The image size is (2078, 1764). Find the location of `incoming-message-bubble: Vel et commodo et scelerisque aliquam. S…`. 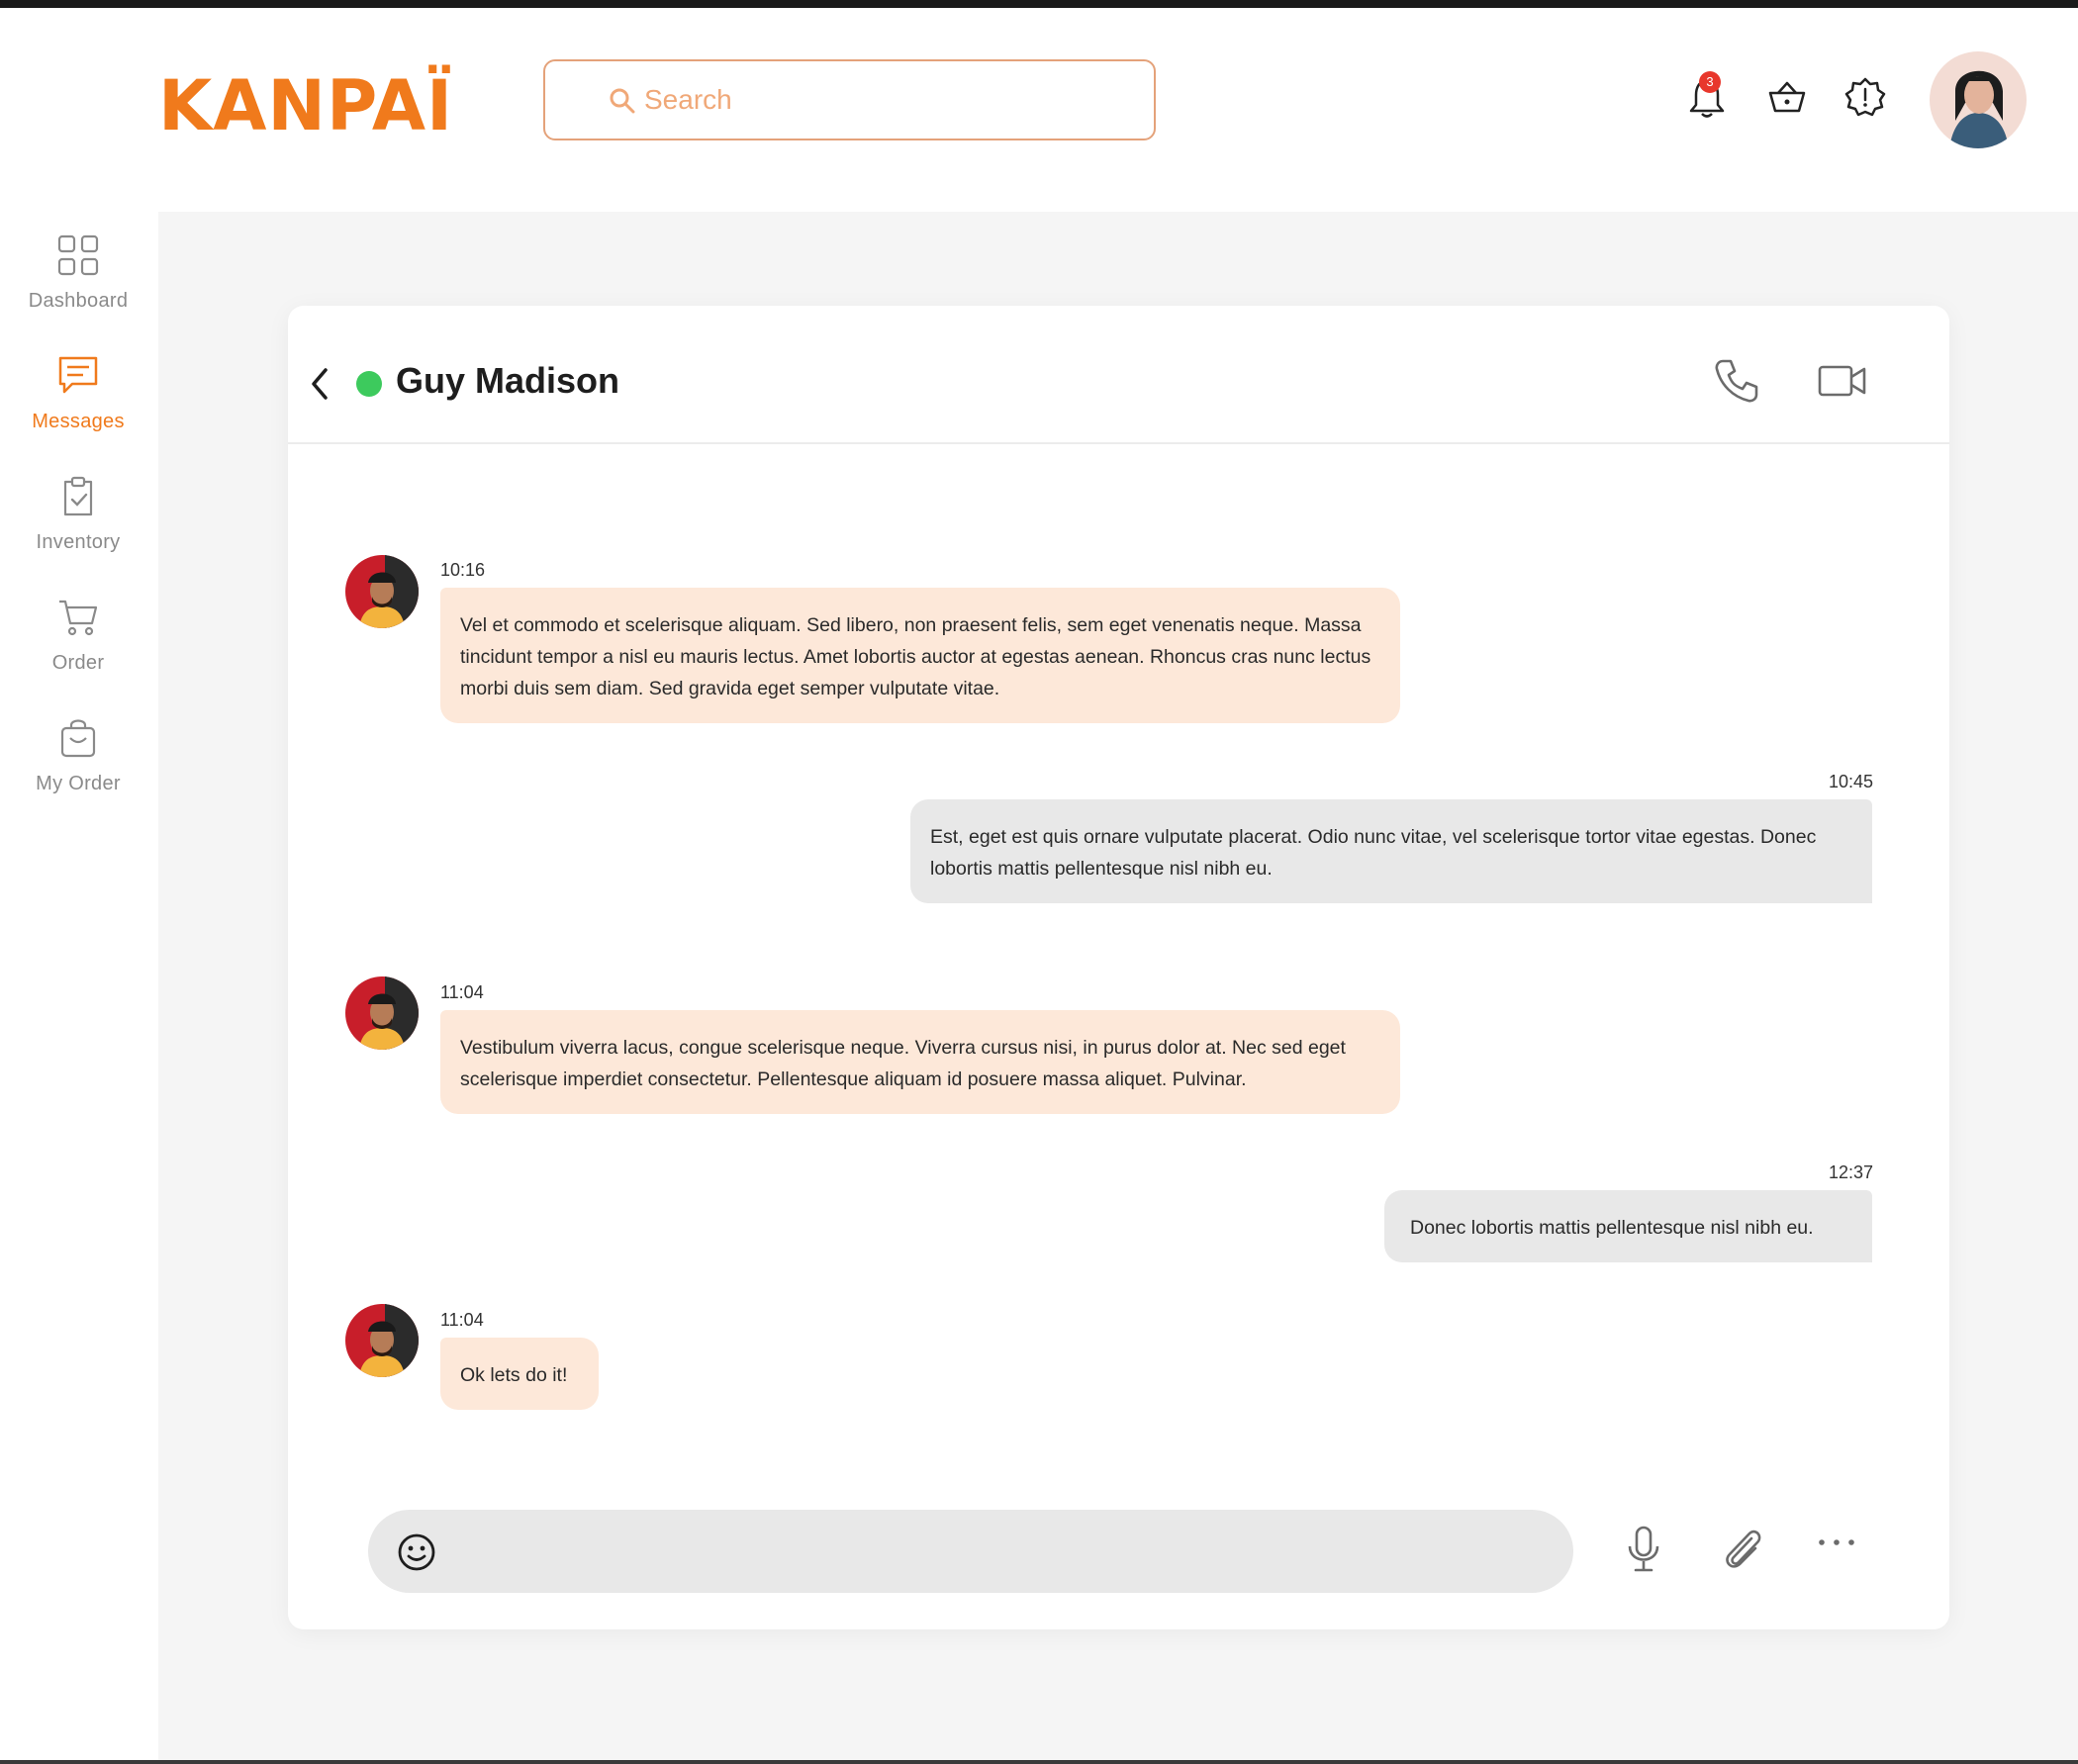

incoming-message-bubble: Vel et commodo et scelerisque aliquam. S… is located at coordinates (920, 655).